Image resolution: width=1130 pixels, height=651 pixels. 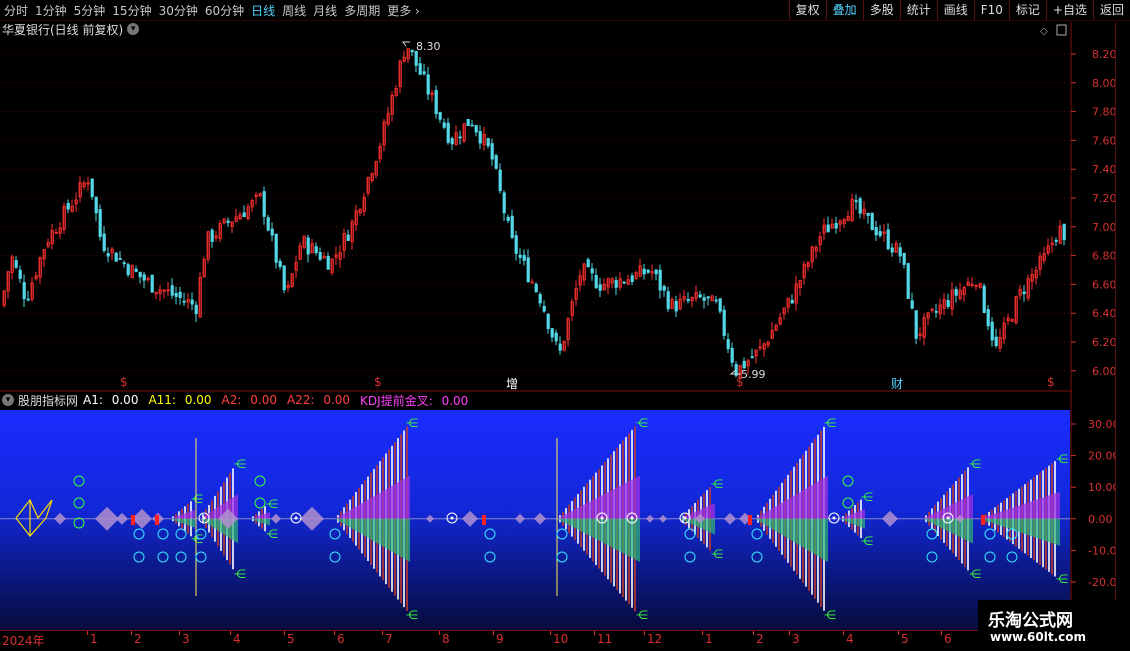 I want to click on panel-toggle-icon, so click(x=1061, y=30).